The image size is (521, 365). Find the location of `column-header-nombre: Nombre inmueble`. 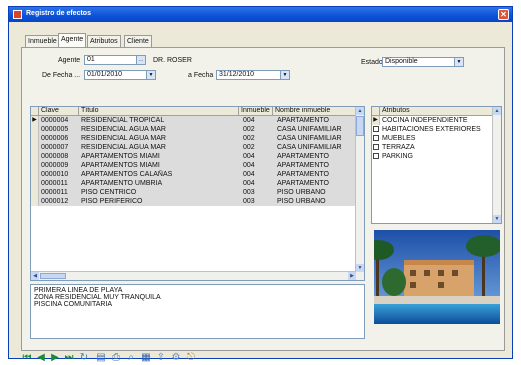

column-header-nombre: Nombre inmueble is located at coordinates (315, 111).